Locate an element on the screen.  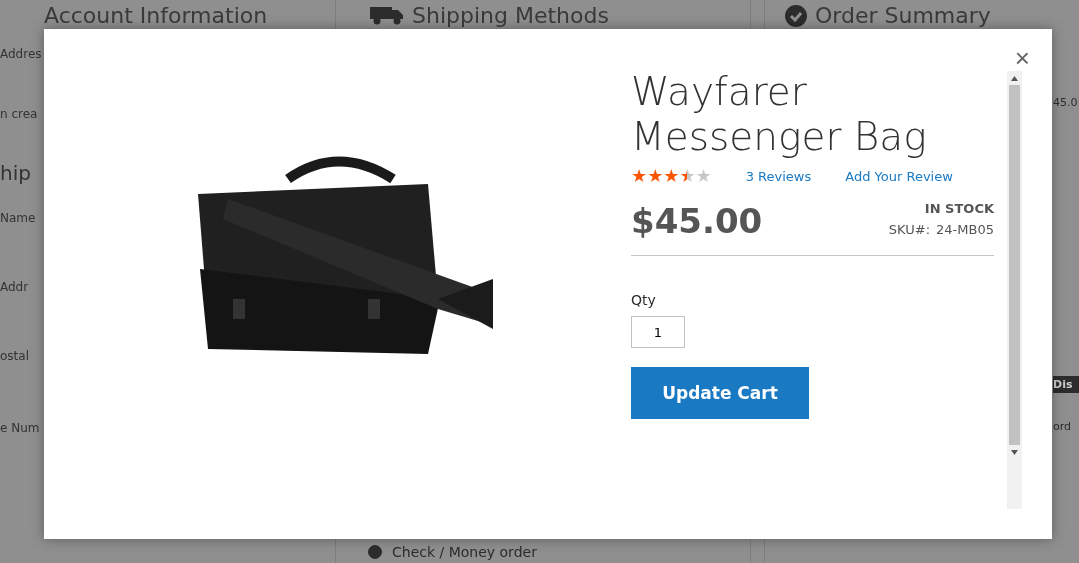
summary-text: ord is located at coordinates (1062, 426).